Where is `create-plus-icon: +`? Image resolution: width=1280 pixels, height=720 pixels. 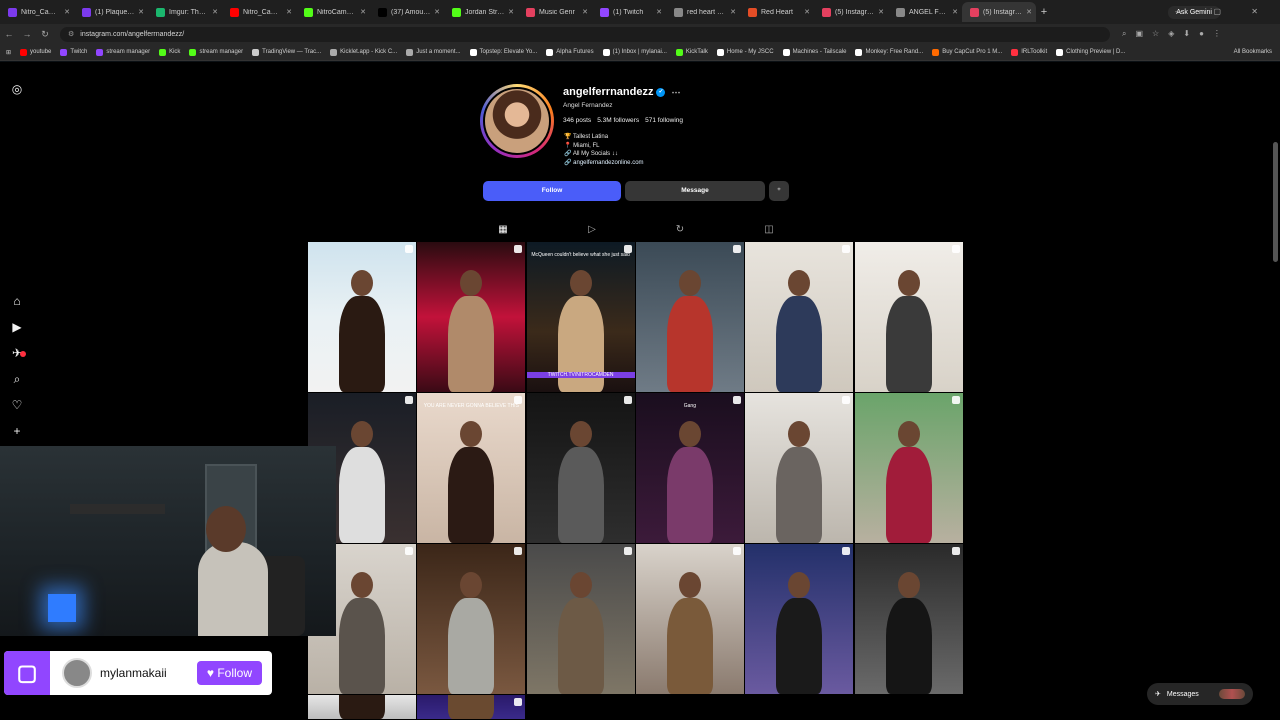
create-plus-icon: + is located at coordinates (17, 431).